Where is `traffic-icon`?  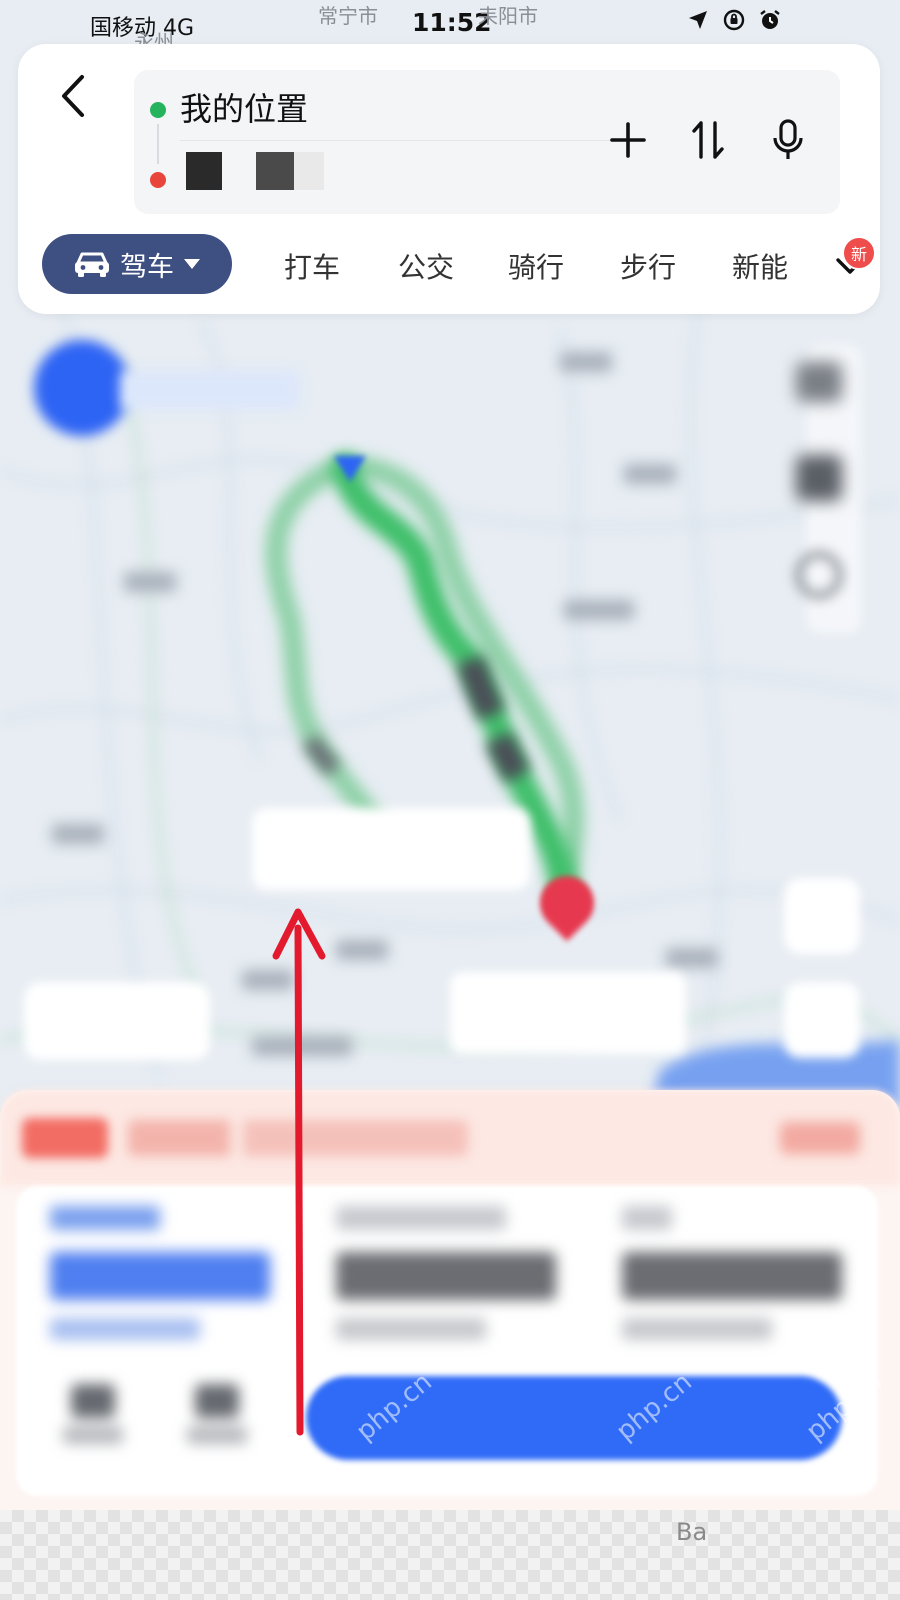
traffic-icon is located at coordinates (819, 382).